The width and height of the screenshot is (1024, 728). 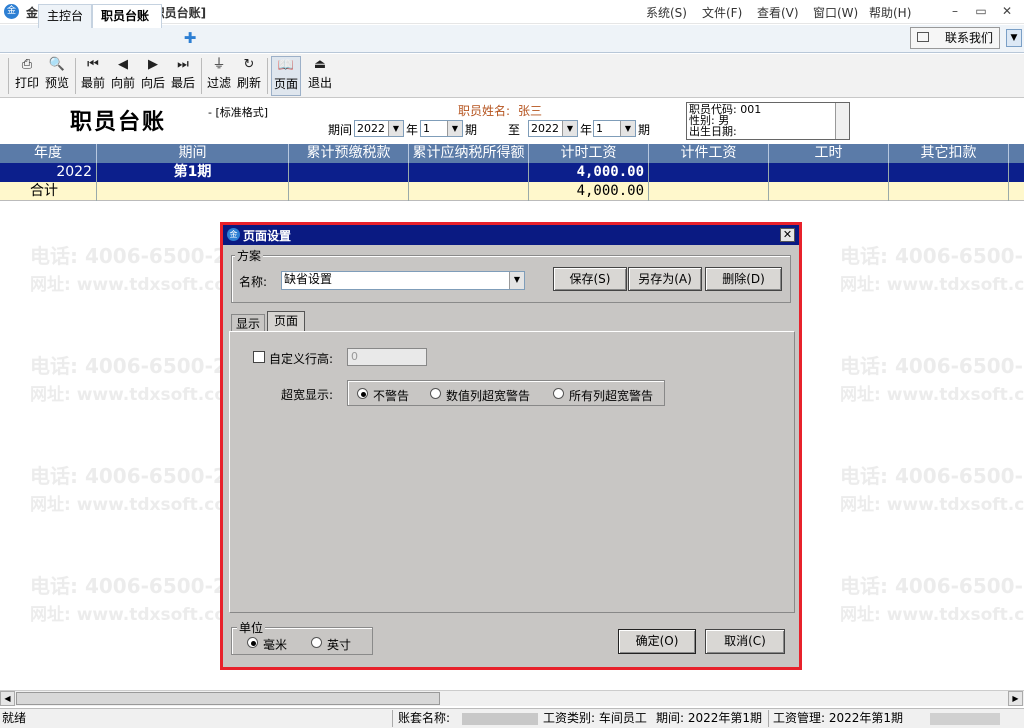 I want to click on unit-mm-radio, so click(x=252, y=642).